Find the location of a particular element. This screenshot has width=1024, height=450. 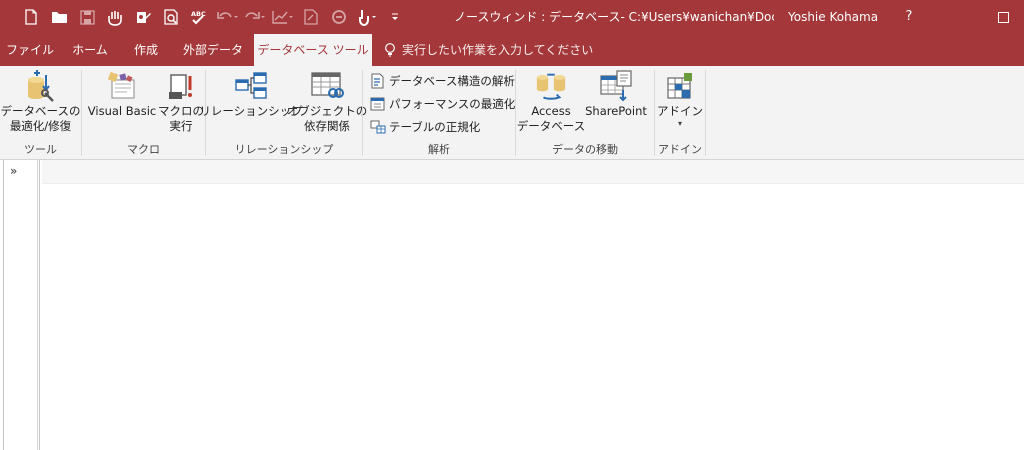

visual-basic-label: Visual Basic is located at coordinates (122, 111).